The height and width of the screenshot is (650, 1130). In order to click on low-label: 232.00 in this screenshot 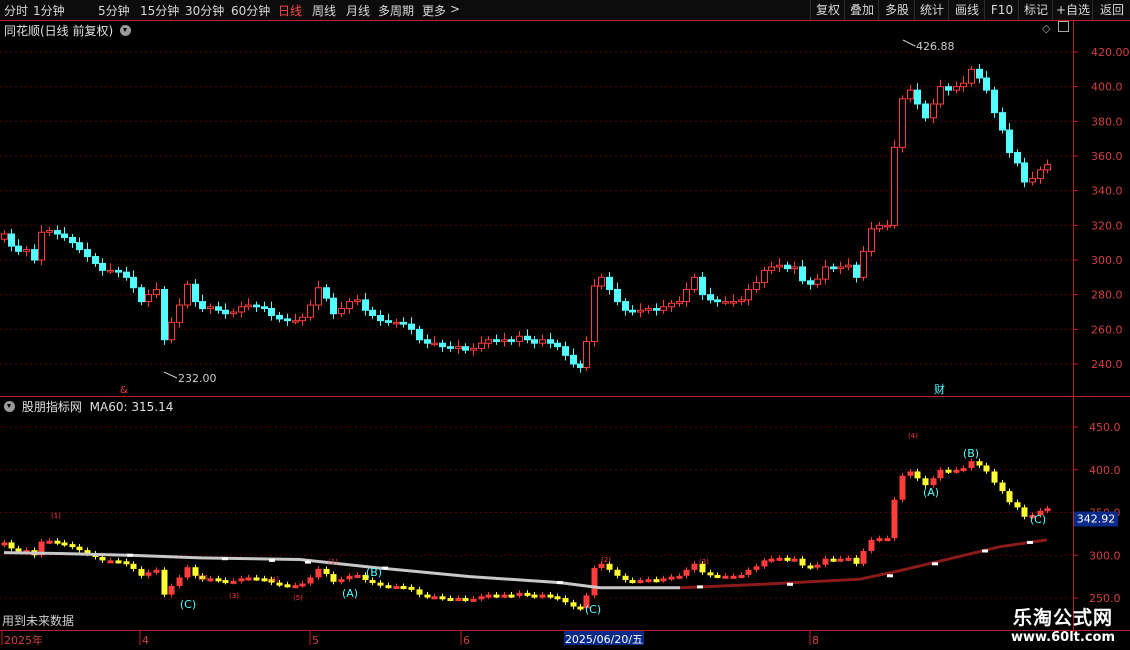, I will do `click(197, 378)`.